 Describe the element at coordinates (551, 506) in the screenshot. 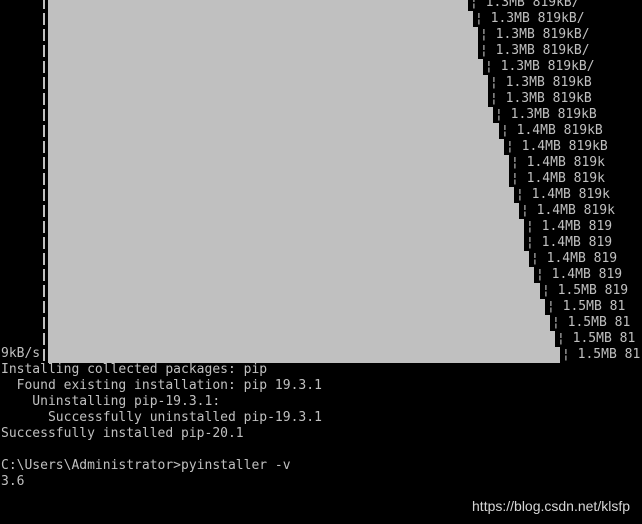

I see `watermark: https://blog.csdn.net/klsfp` at that location.